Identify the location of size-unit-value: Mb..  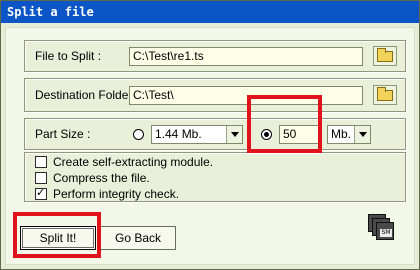
(341, 134).